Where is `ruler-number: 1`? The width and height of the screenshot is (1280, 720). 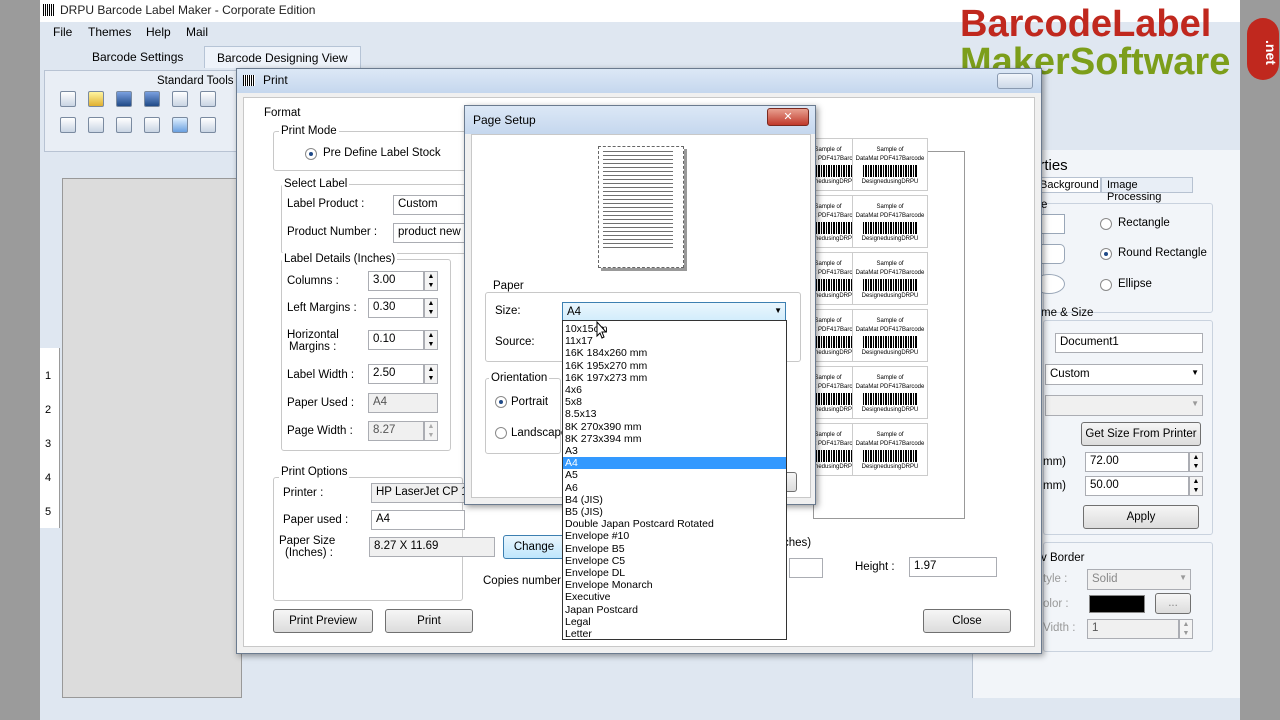
ruler-number: 1 is located at coordinates (48, 376).